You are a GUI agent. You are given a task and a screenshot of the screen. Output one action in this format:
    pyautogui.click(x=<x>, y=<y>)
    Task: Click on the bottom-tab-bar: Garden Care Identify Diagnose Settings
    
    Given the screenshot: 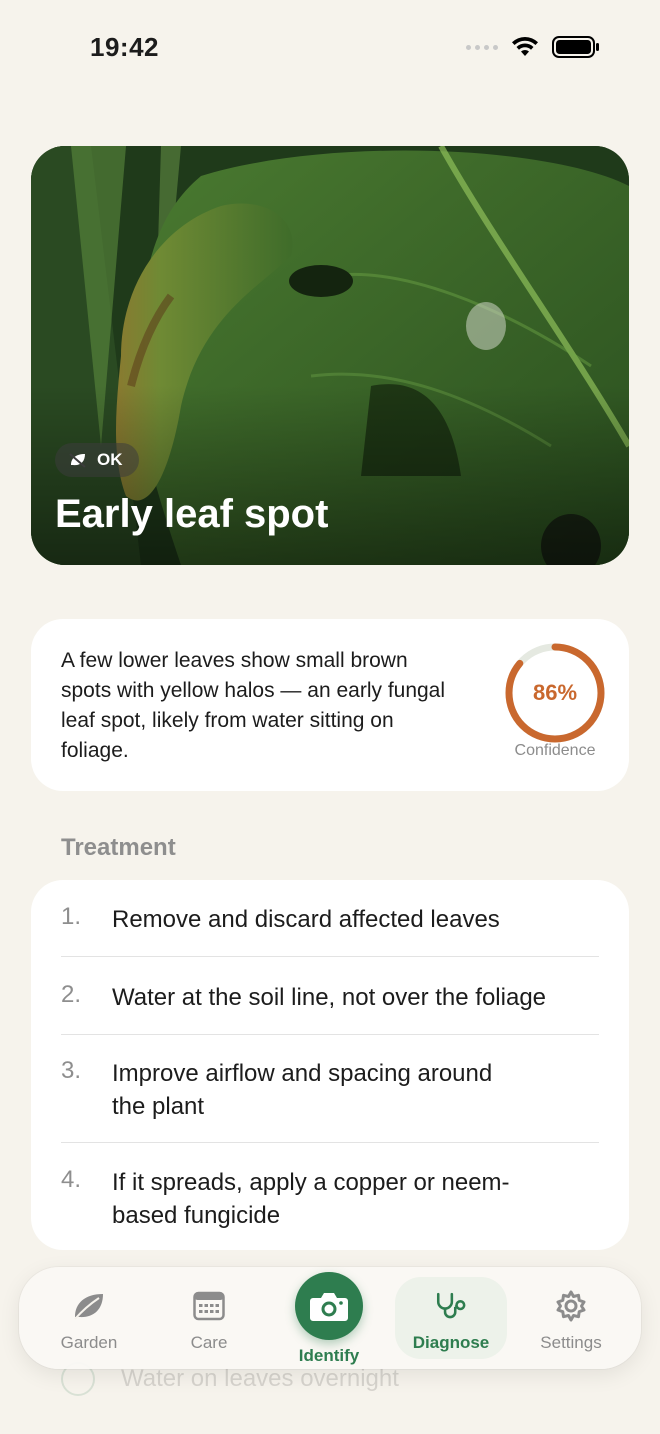 What is the action you would take?
    pyautogui.click(x=330, y=1318)
    